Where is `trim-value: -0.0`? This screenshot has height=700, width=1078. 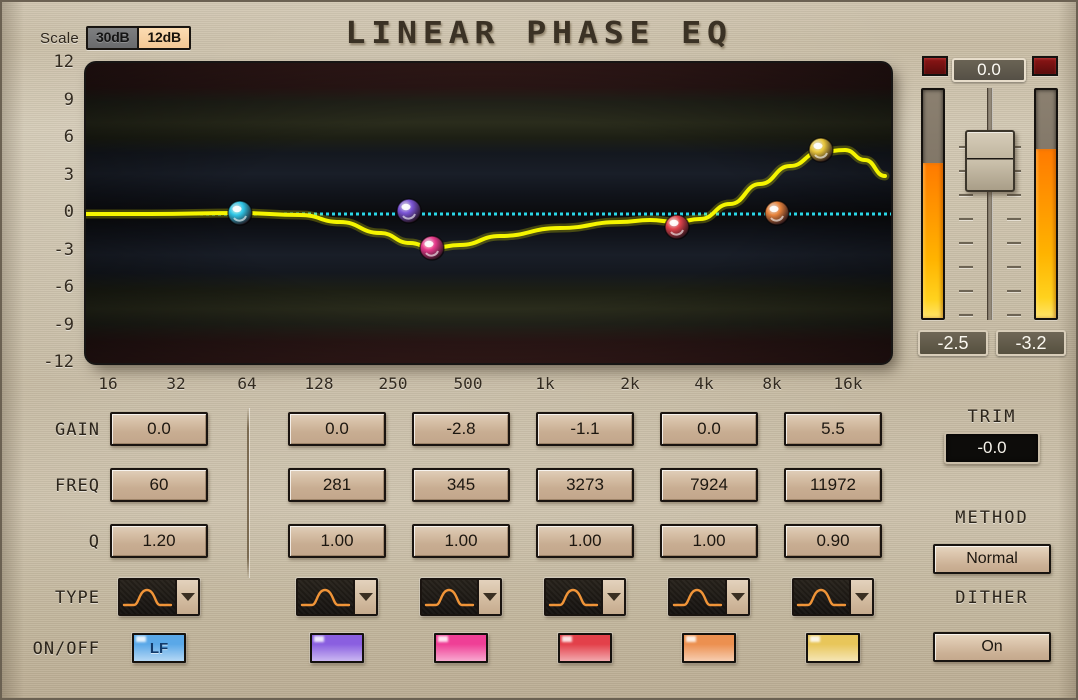 trim-value: -0.0 is located at coordinates (992, 448).